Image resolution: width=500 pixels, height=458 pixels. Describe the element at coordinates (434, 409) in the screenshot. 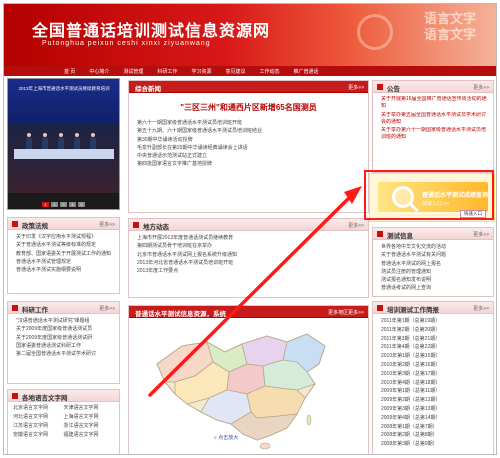

I see `list-item: 2009年第3期（总第13期）` at that location.